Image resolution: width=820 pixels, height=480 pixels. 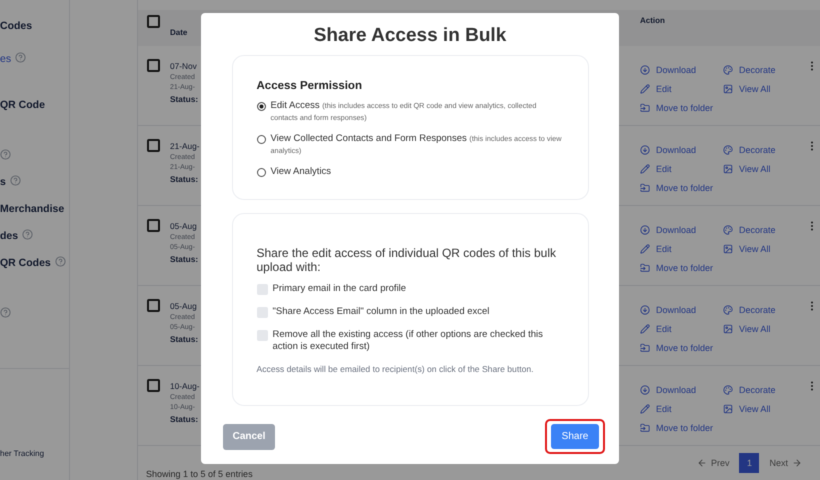 I want to click on option-label: "Share Access Email" column in the uploaded excel, so click(x=381, y=312).